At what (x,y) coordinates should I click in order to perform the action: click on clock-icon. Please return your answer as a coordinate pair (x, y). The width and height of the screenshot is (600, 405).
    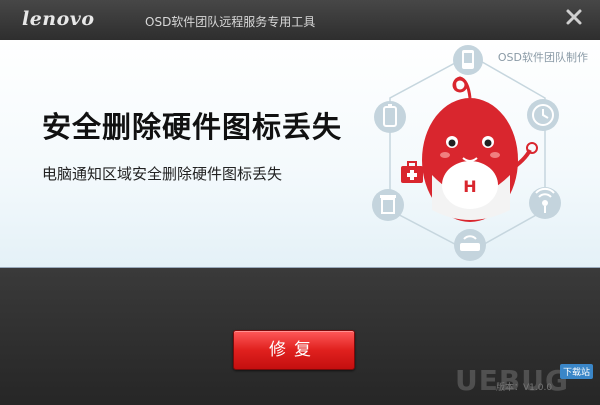
    Looking at the image, I should click on (543, 115).